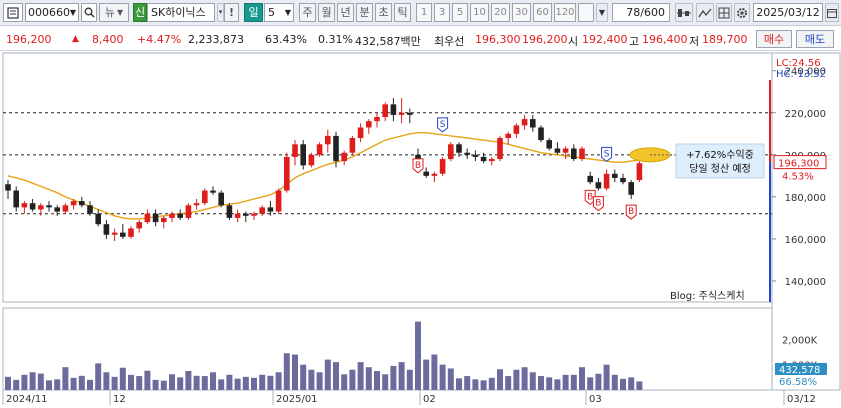 Image resolution: width=841 pixels, height=408 pixels. Describe the element at coordinates (109, 12) in the screenshot. I see `news-label: 뉴` at that location.